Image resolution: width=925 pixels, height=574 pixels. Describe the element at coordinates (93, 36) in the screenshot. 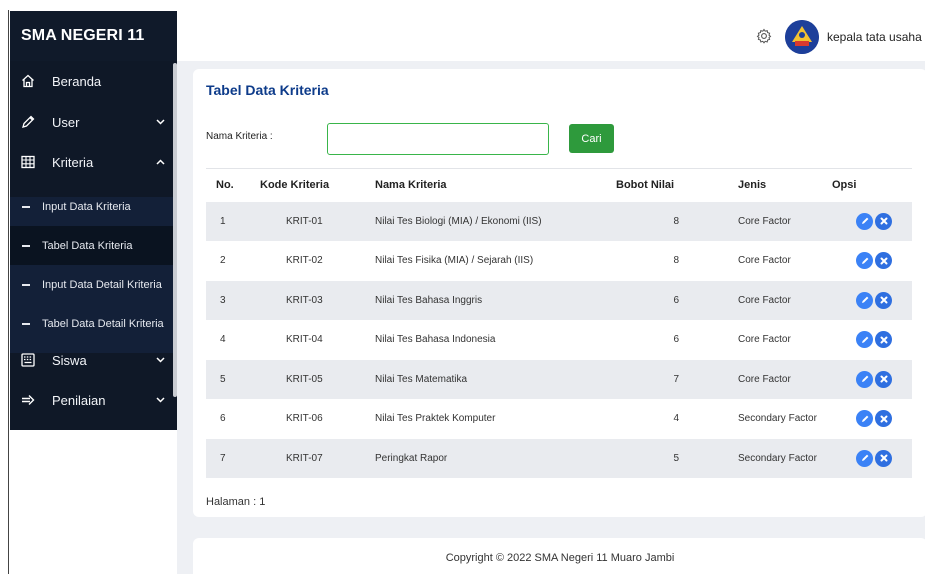

I see `sidebar-brand: SMA NEGERI 11` at that location.